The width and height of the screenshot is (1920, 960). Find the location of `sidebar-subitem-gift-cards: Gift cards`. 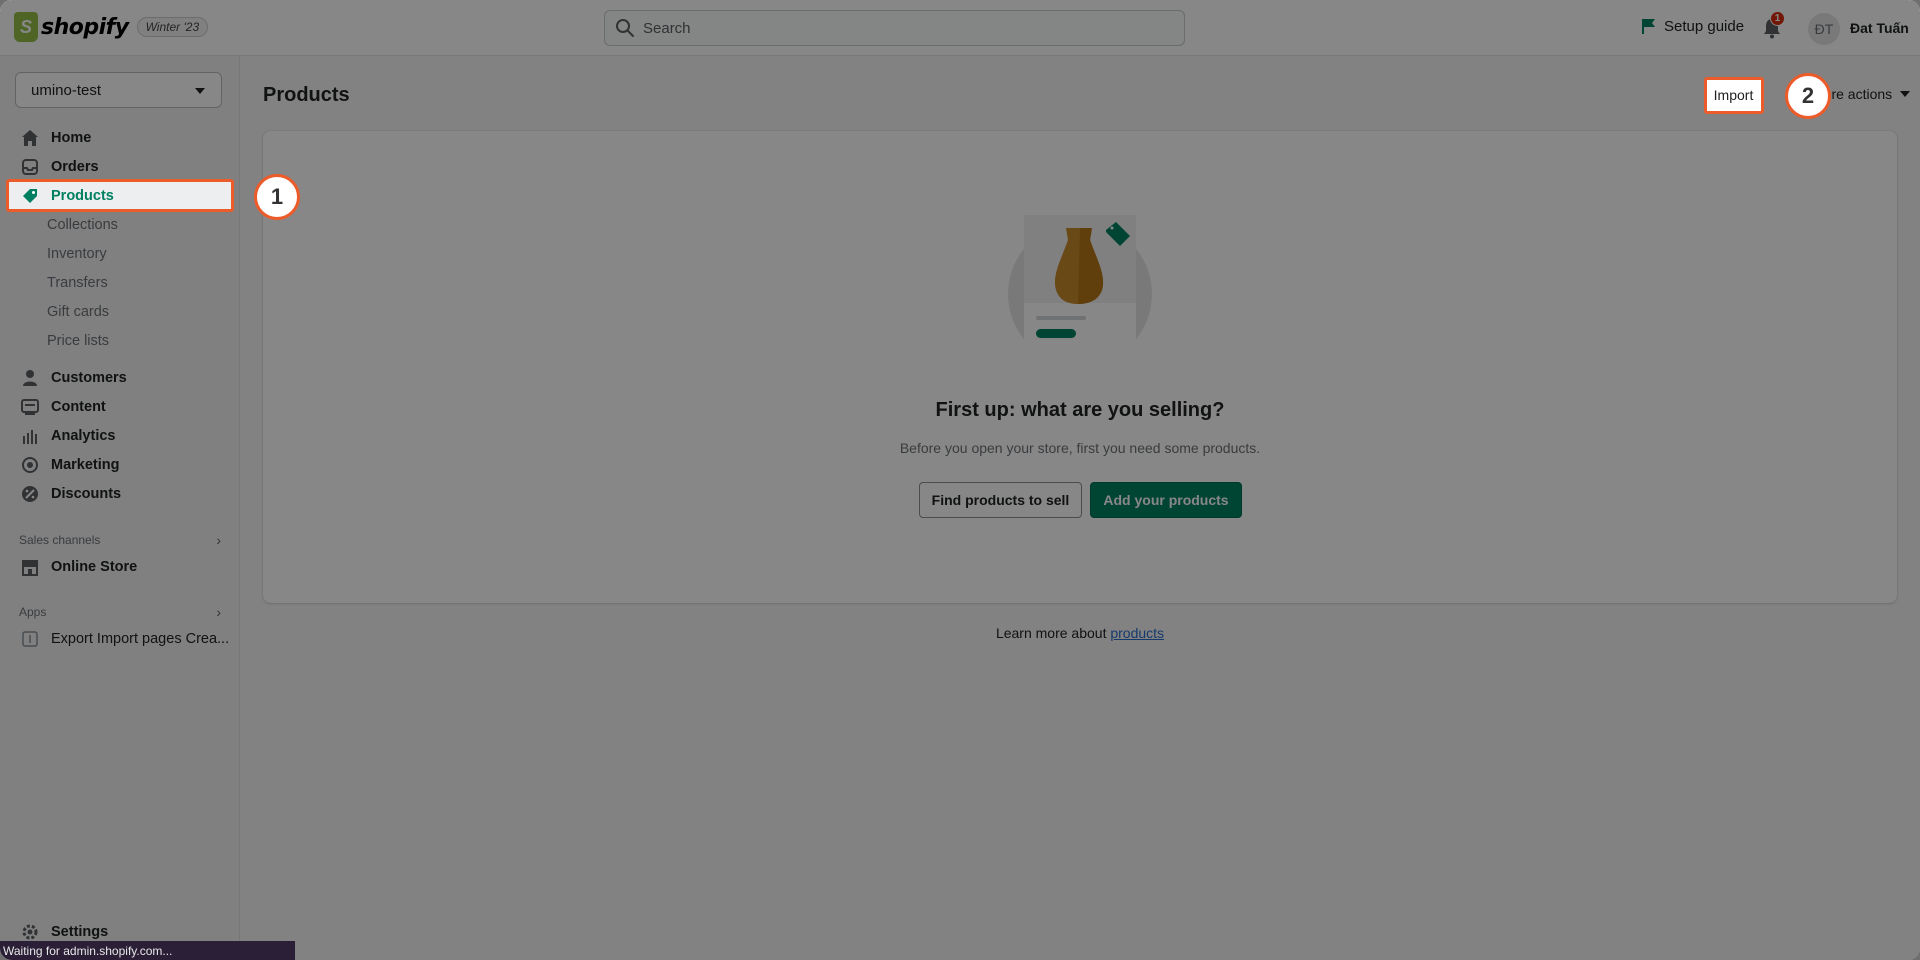

sidebar-subitem-gift-cards: Gift cards is located at coordinates (78, 312).